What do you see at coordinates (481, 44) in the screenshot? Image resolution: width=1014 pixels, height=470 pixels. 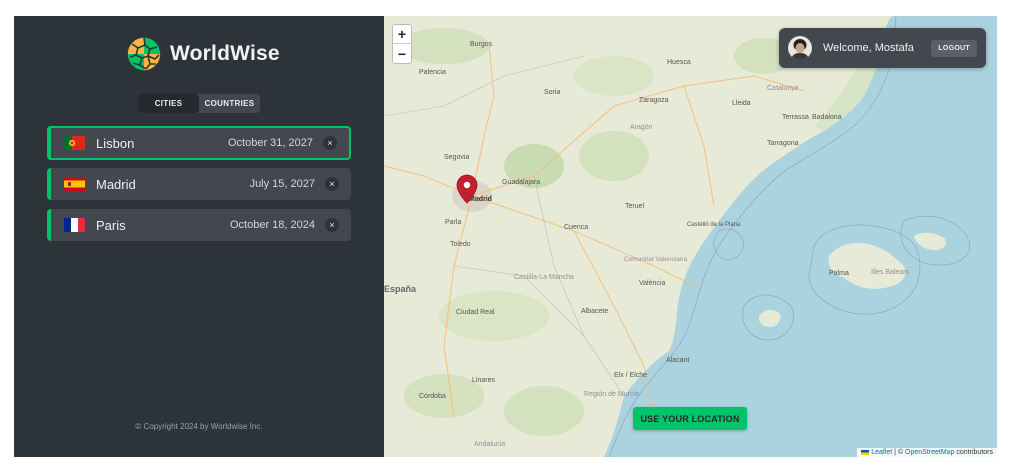 I see `map-label-burgos: Burgos` at bounding box center [481, 44].